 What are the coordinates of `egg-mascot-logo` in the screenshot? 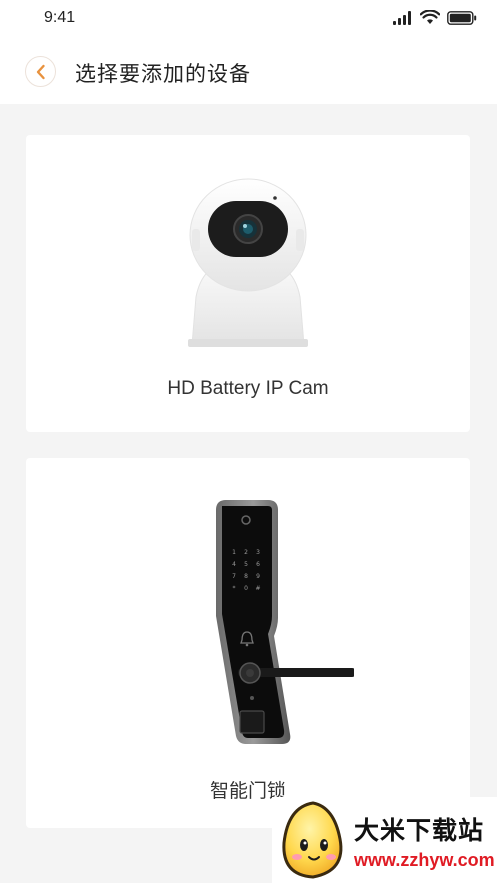 It's located at (312, 840).